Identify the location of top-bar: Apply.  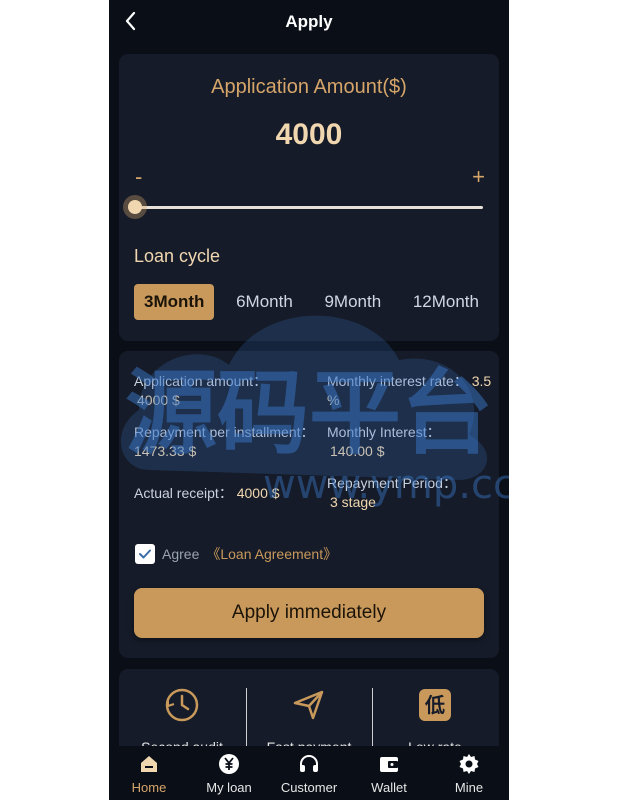
(309, 22).